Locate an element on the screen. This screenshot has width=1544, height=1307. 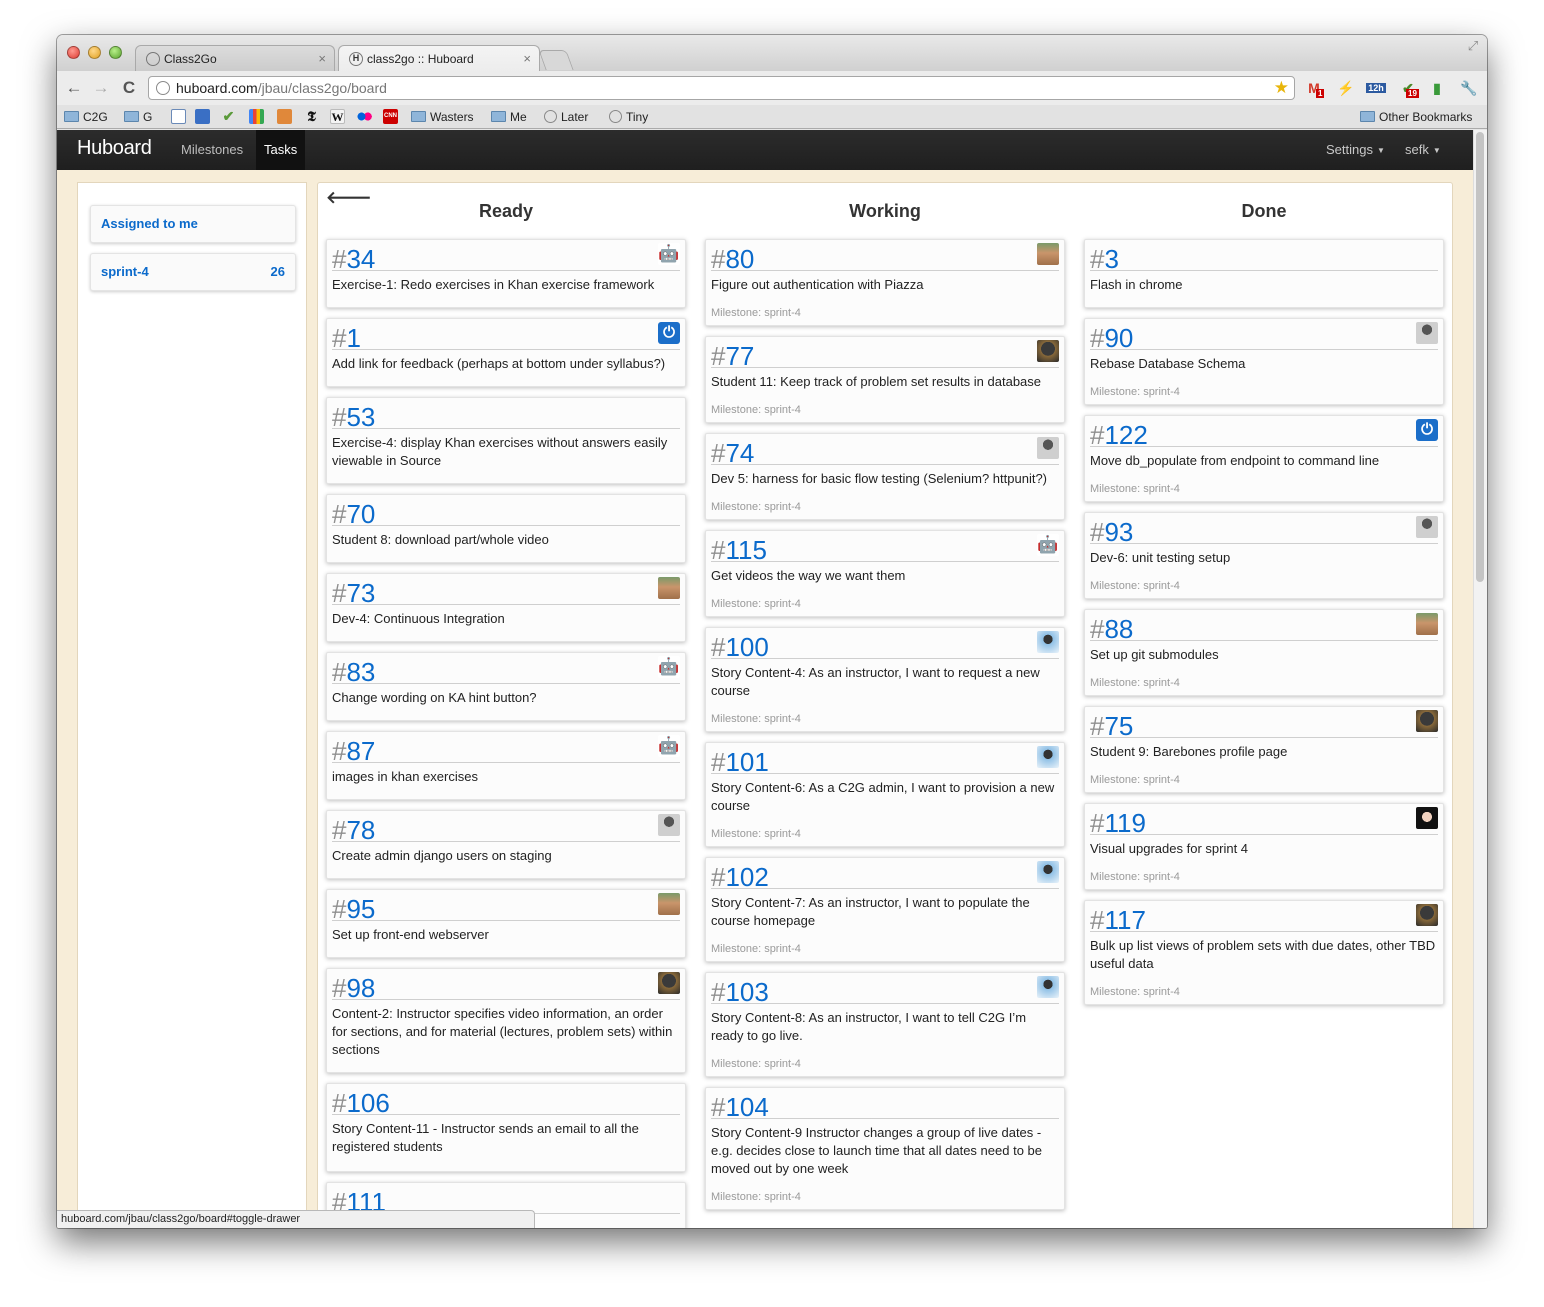
zoom-window-button is located at coordinates (115, 52).